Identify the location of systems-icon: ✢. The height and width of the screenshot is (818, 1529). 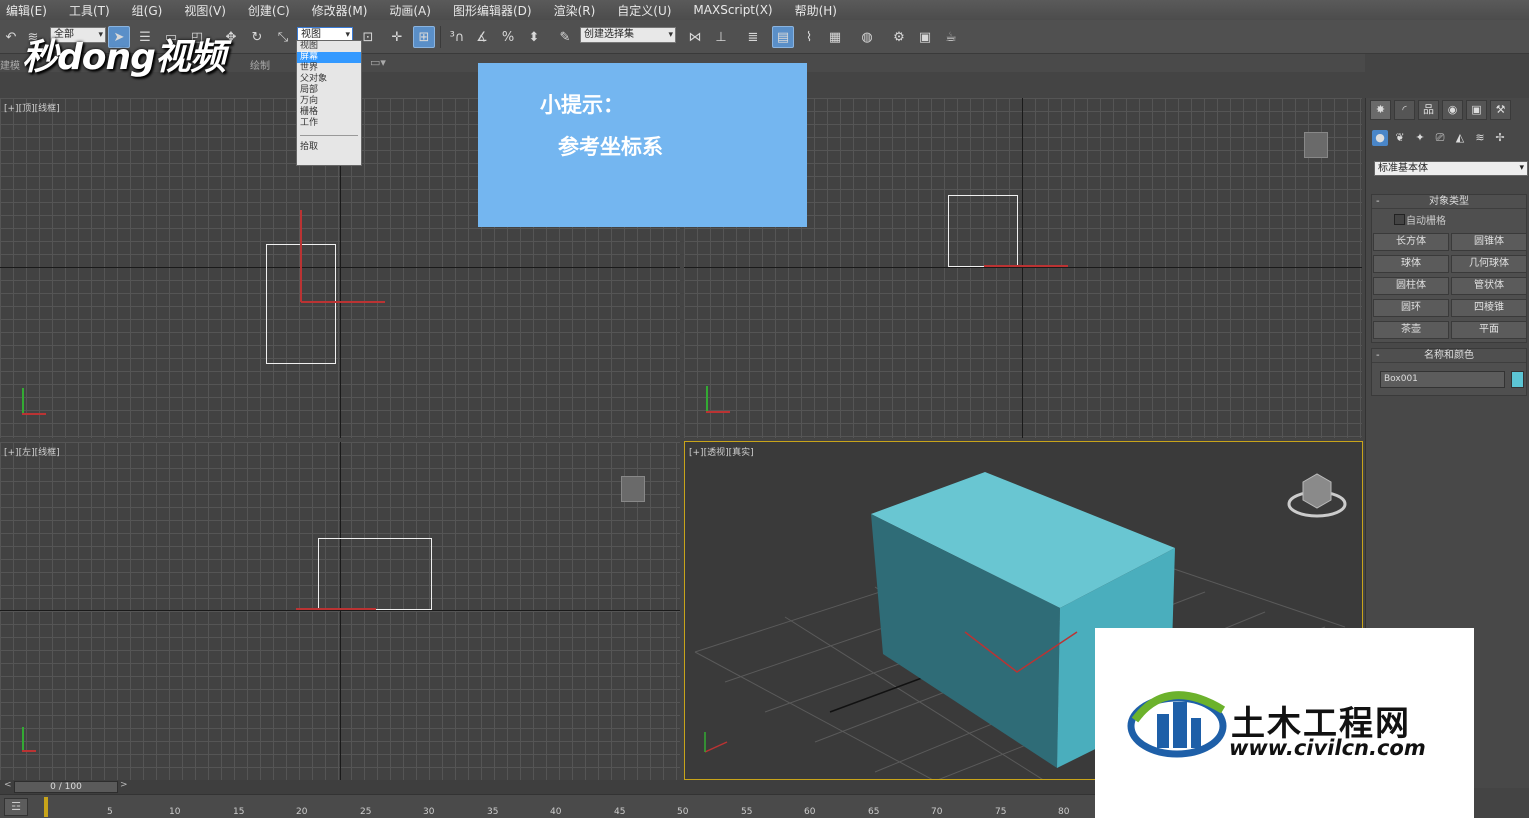
(1500, 138).